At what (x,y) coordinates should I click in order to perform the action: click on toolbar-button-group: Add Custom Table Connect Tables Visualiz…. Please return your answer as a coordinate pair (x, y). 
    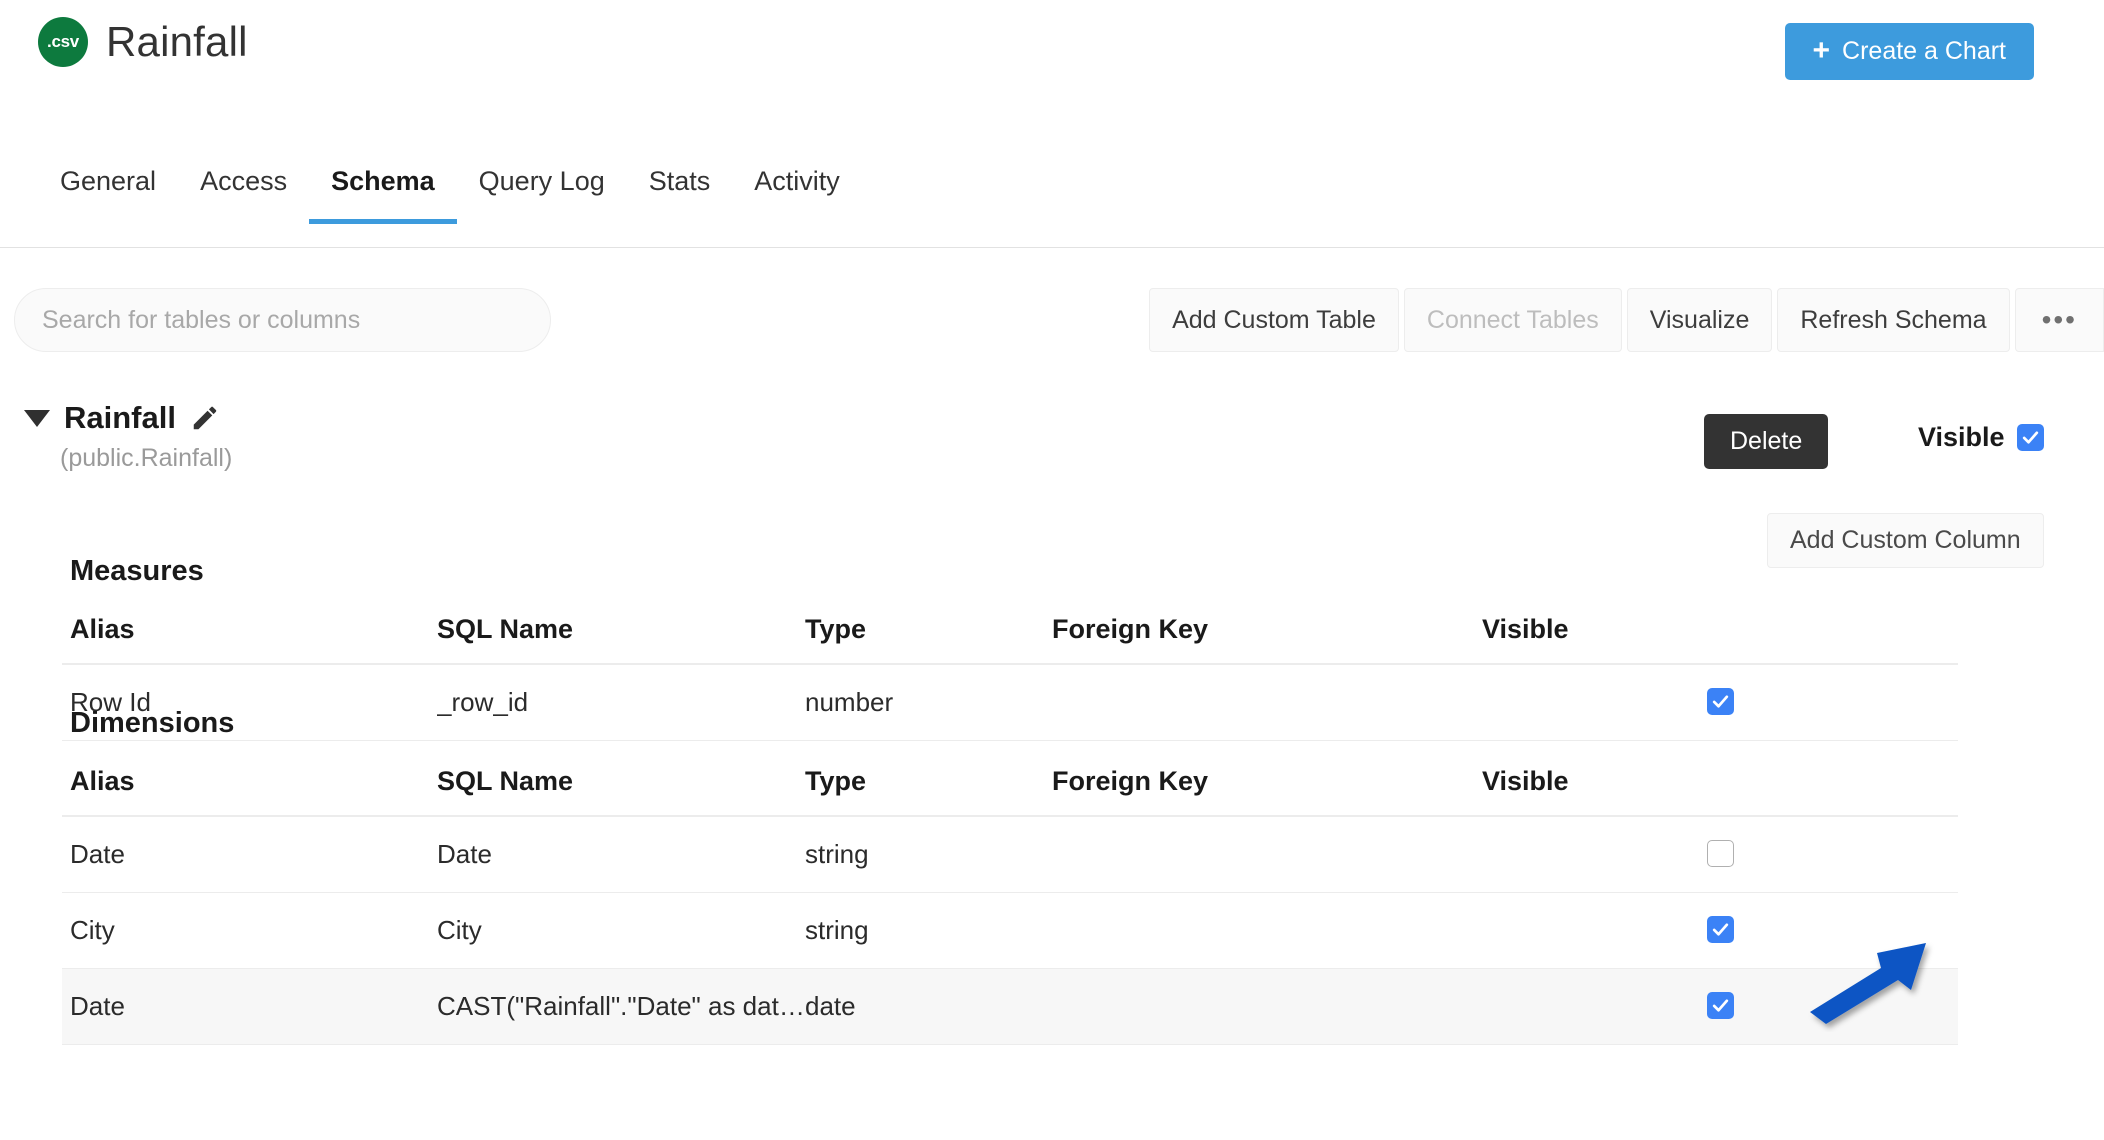
    Looking at the image, I should click on (1624, 320).